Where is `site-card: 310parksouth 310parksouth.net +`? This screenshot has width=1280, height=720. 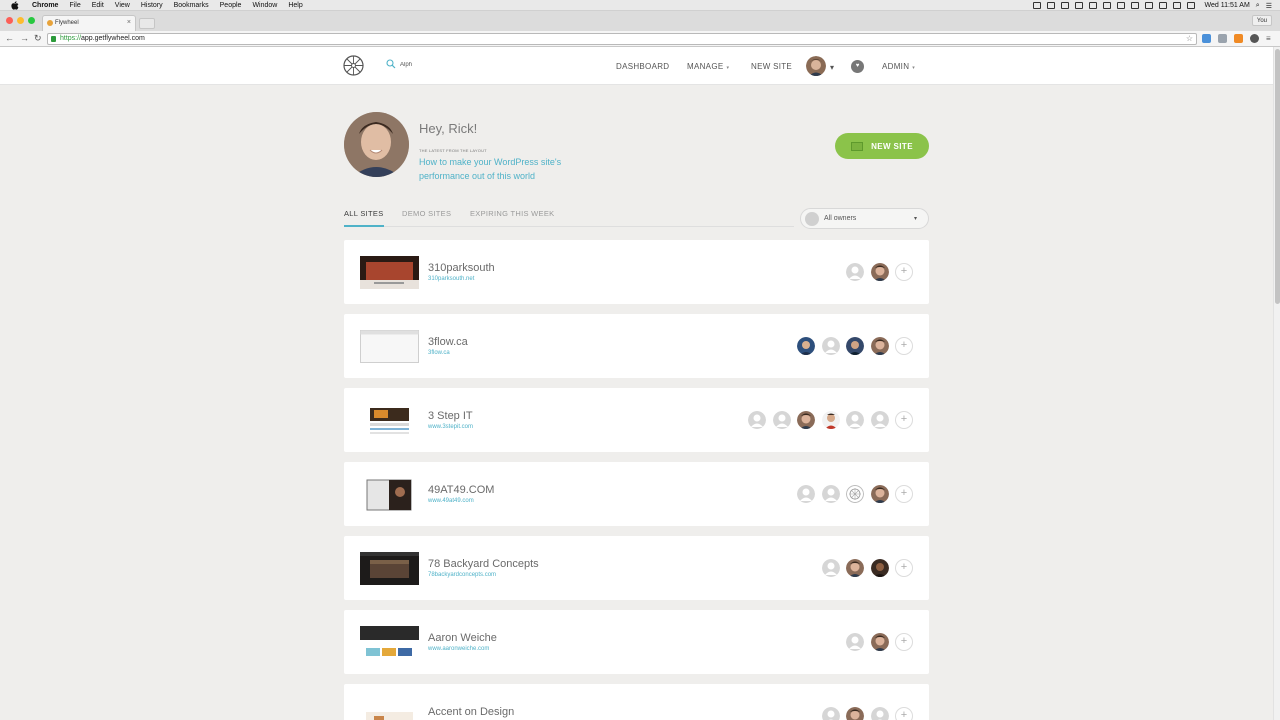 site-card: 310parksouth 310parksouth.net + is located at coordinates (636, 272).